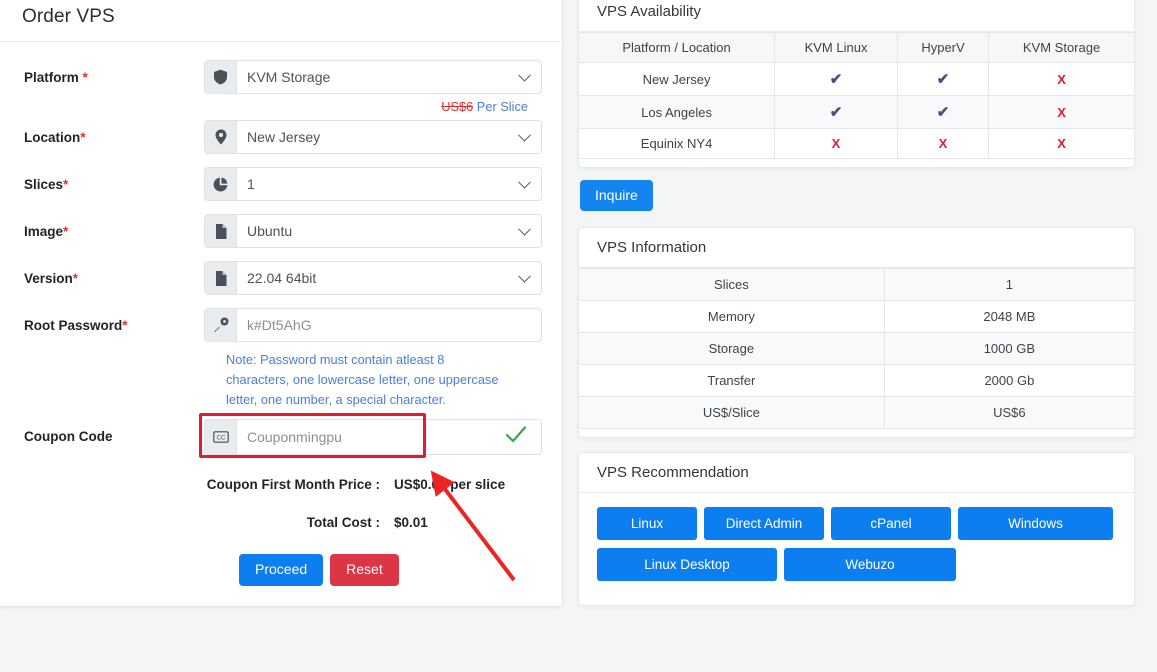 This screenshot has width=1157, height=672. I want to click on check-icon, so click(516, 437).